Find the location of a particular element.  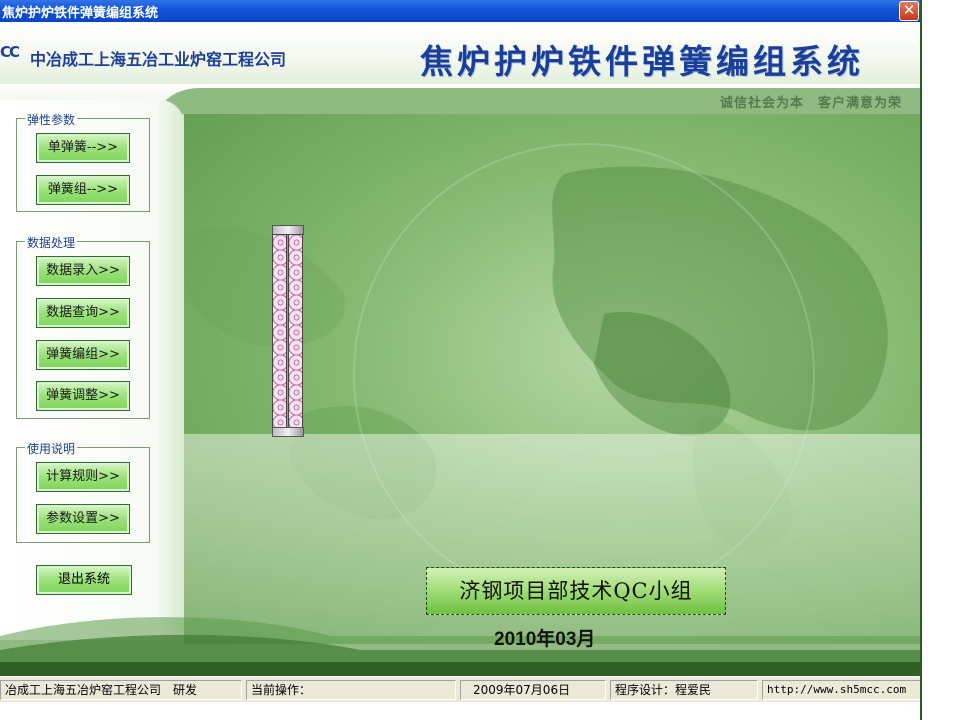

data-query-button: 数据查询>> is located at coordinates (83, 313).